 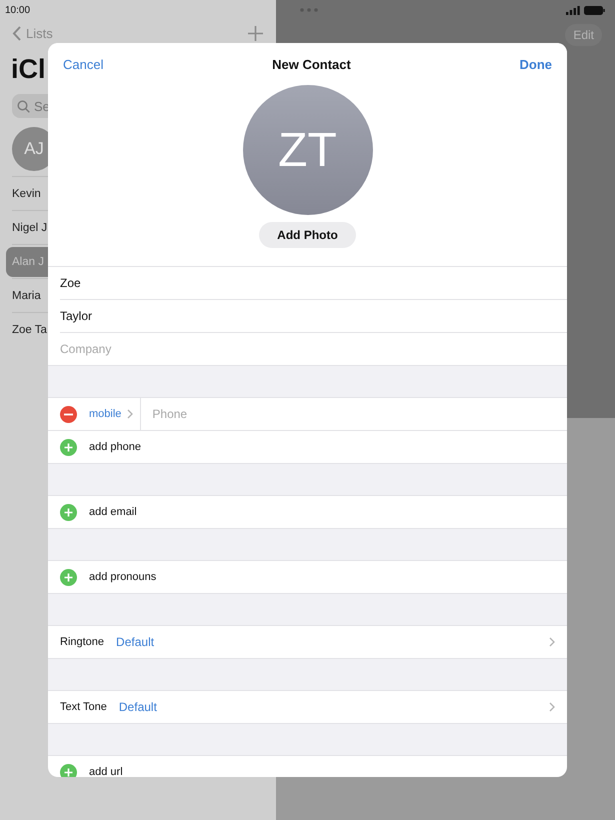 I want to click on sheet-title: New Contact, so click(x=311, y=64).